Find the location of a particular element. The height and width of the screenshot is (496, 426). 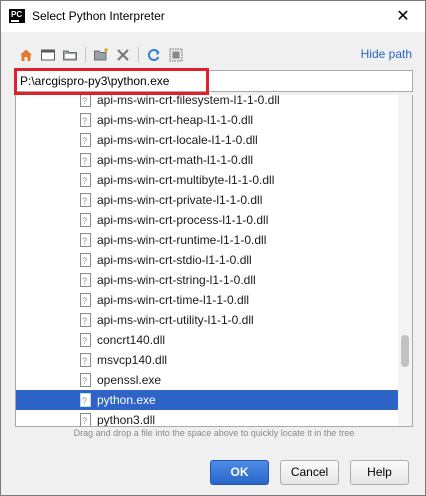

tree-item: api-ms-win-crt-private-l1-1-0.dll is located at coordinates (208, 200).